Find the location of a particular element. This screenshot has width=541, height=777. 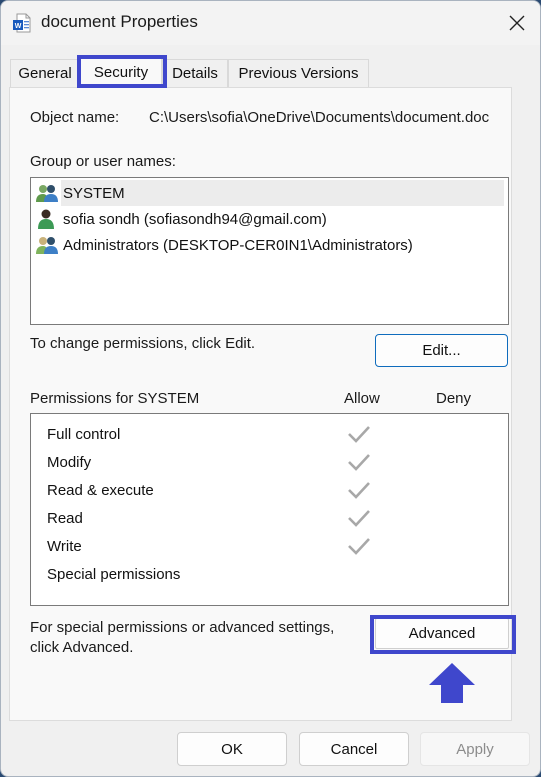

apply-button: Apply is located at coordinates (475, 749).